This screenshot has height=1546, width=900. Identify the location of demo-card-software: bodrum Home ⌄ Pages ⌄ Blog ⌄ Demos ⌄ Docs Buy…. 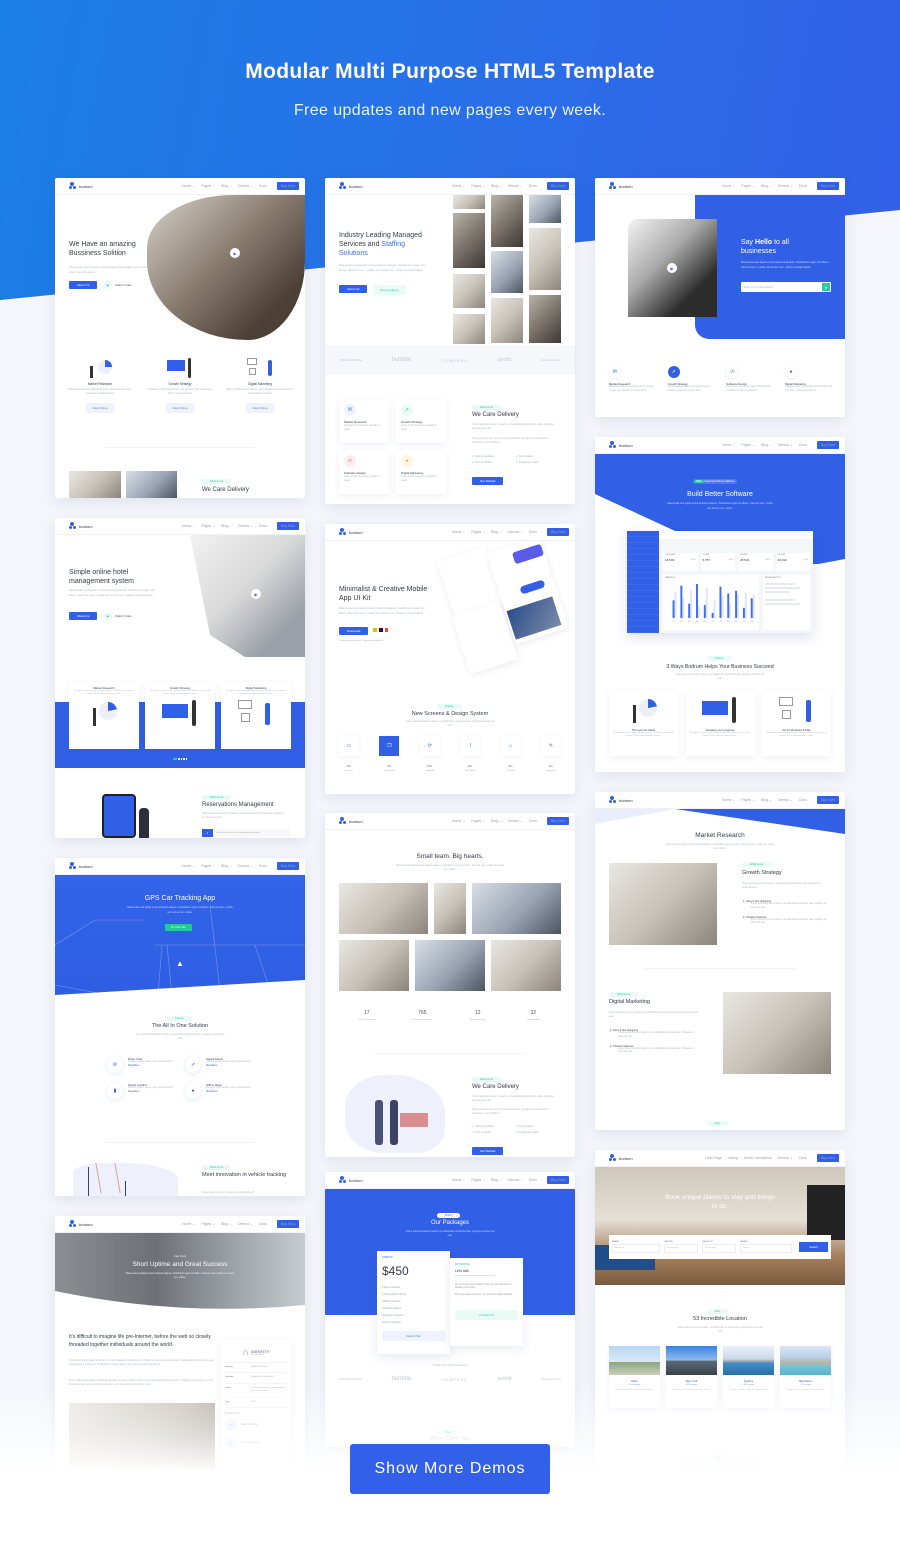
(720, 604).